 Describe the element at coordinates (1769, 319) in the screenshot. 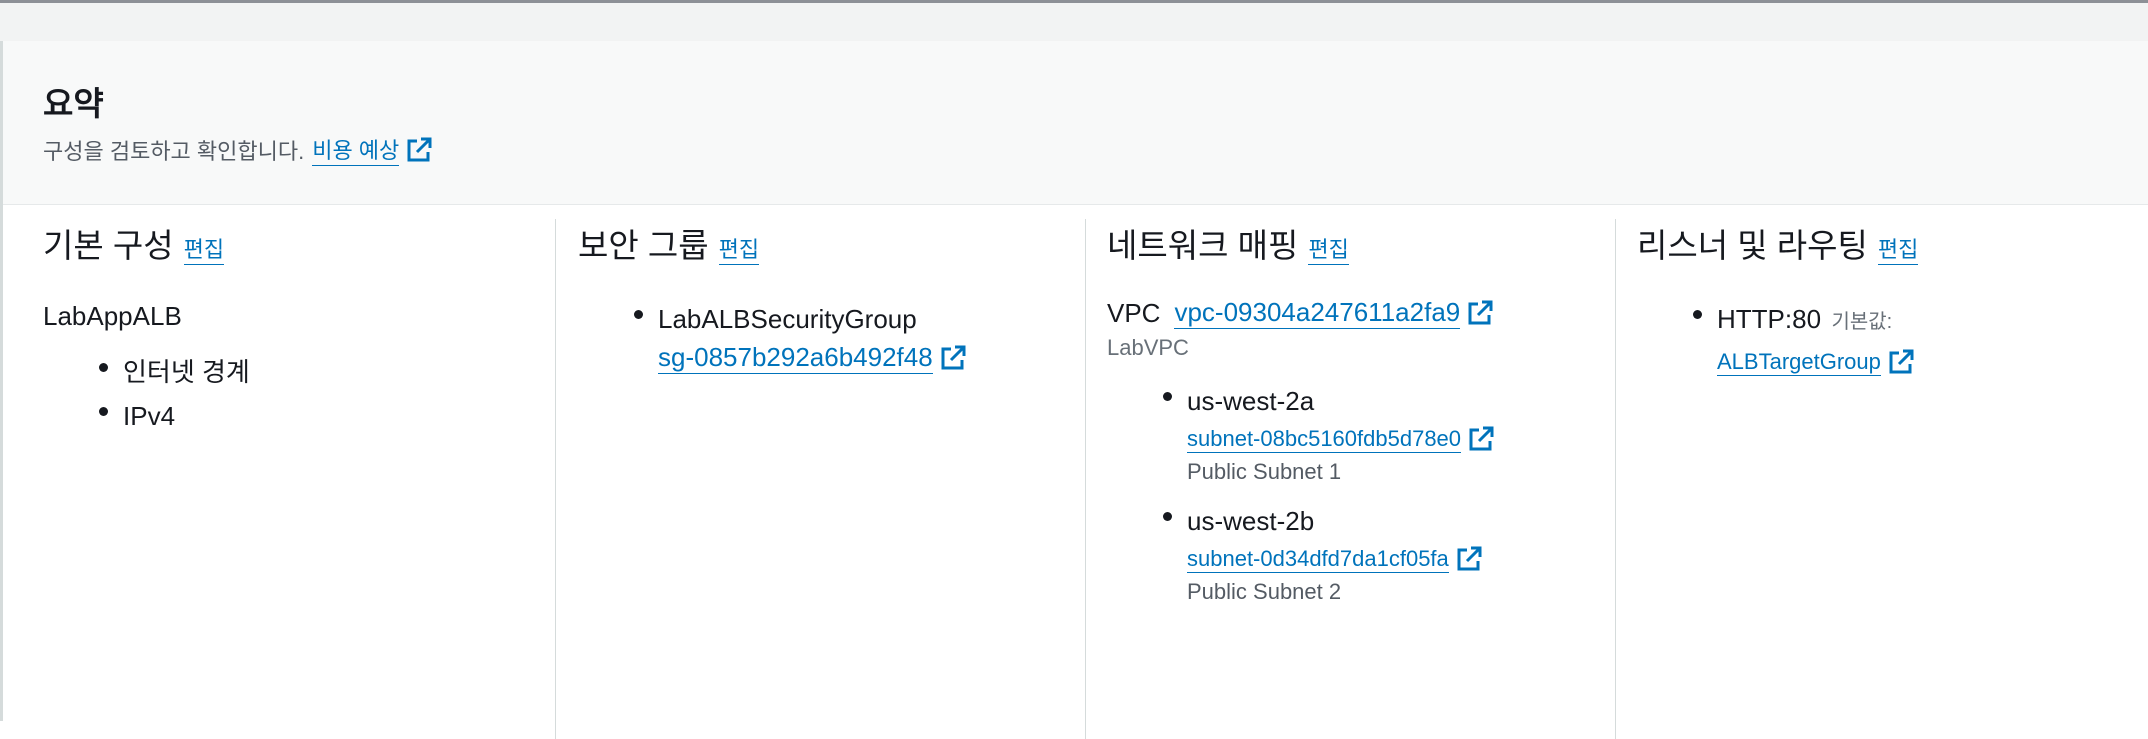

I see `listener-protocol: HTTP:80` at that location.